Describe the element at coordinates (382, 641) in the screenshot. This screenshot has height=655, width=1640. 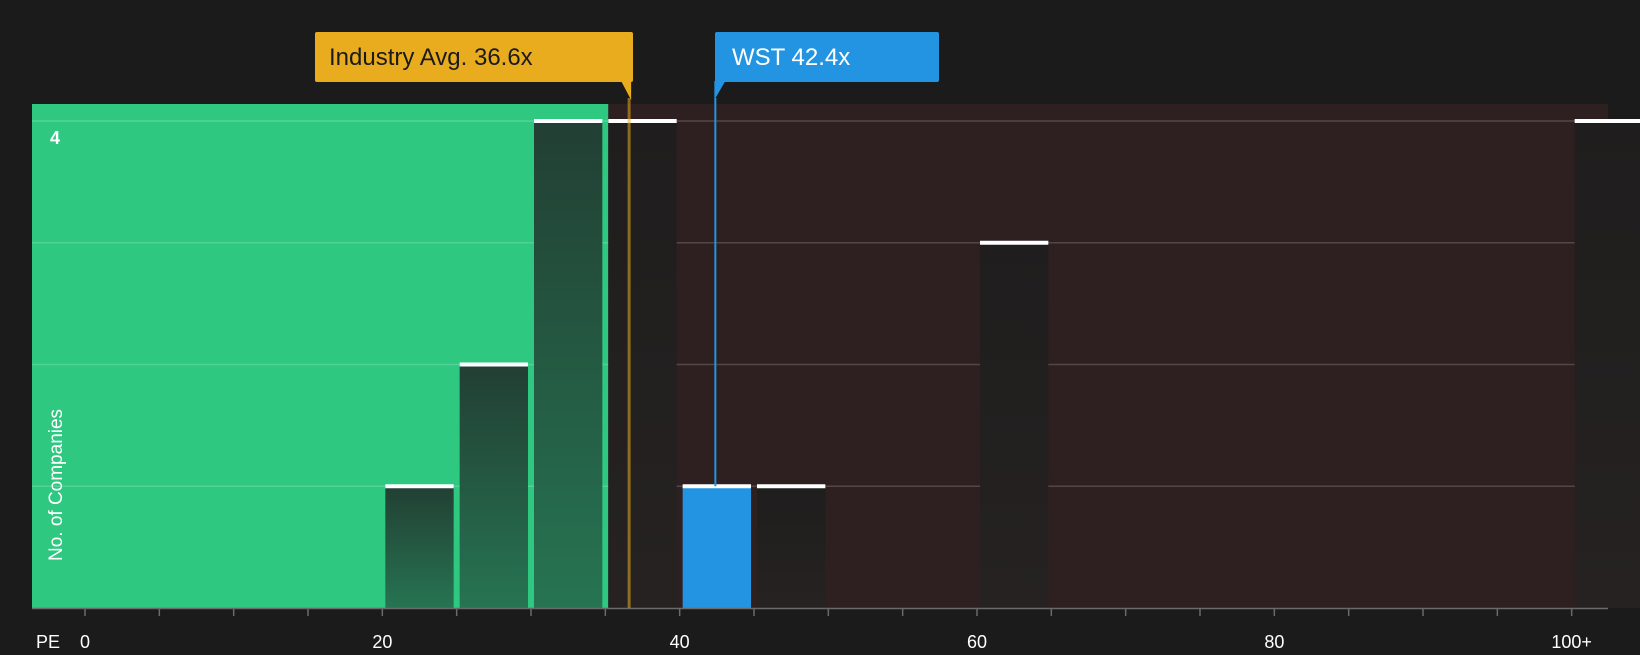
I see `x-tick-label: 20` at that location.